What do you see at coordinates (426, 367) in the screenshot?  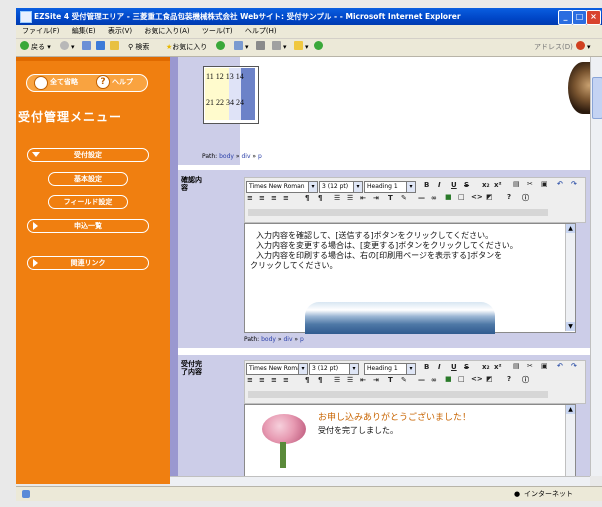 I see `bold-icon: B` at bounding box center [426, 367].